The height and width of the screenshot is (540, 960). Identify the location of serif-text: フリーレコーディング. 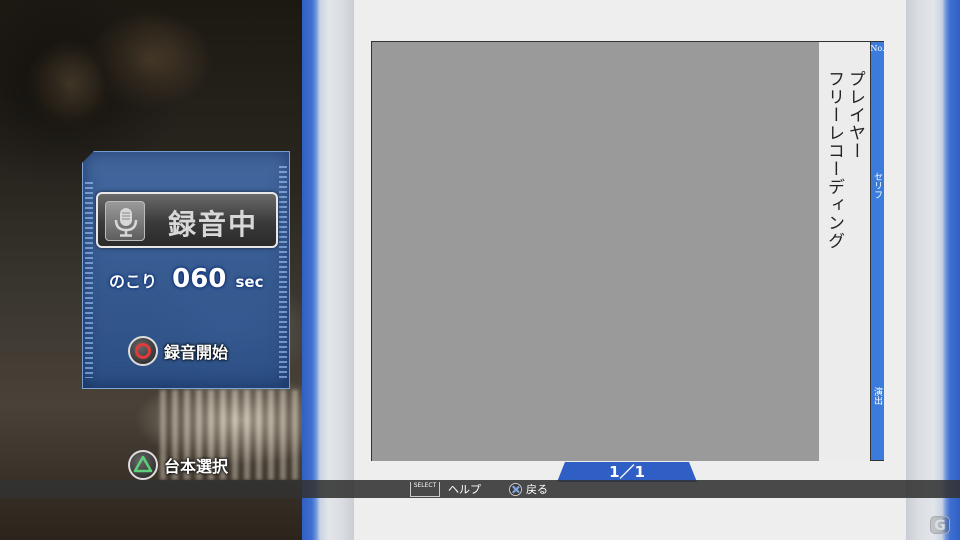
(834, 160).